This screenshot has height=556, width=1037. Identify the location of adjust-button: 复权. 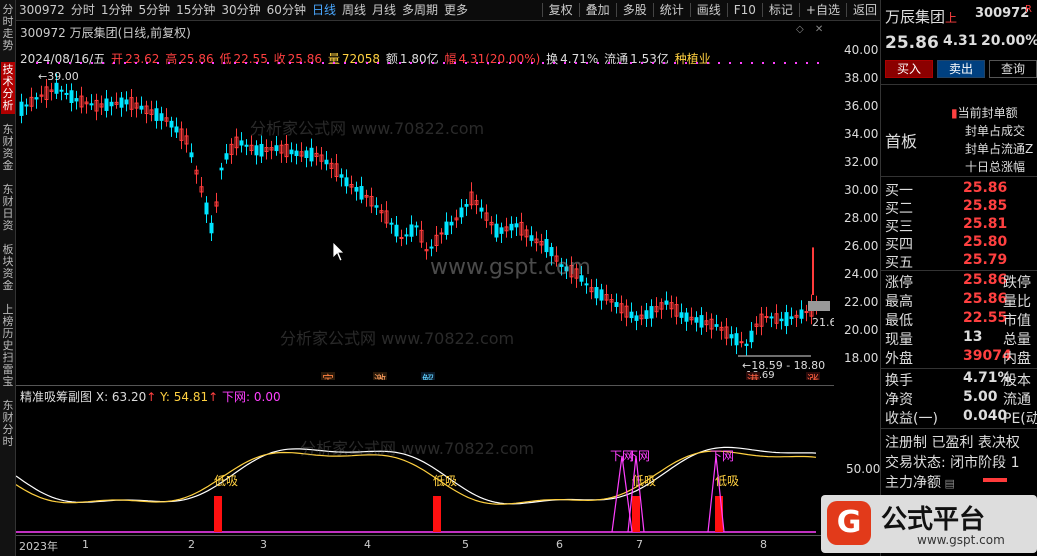
(561, 10).